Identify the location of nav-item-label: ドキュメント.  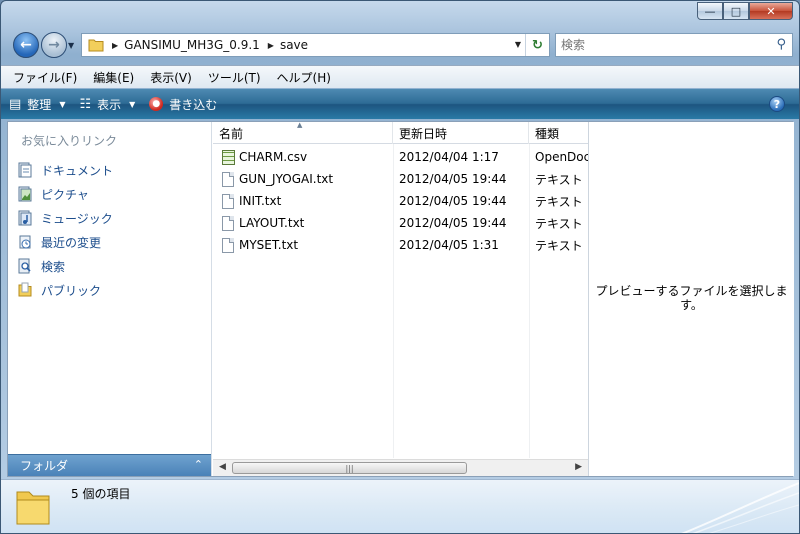
(77, 170).